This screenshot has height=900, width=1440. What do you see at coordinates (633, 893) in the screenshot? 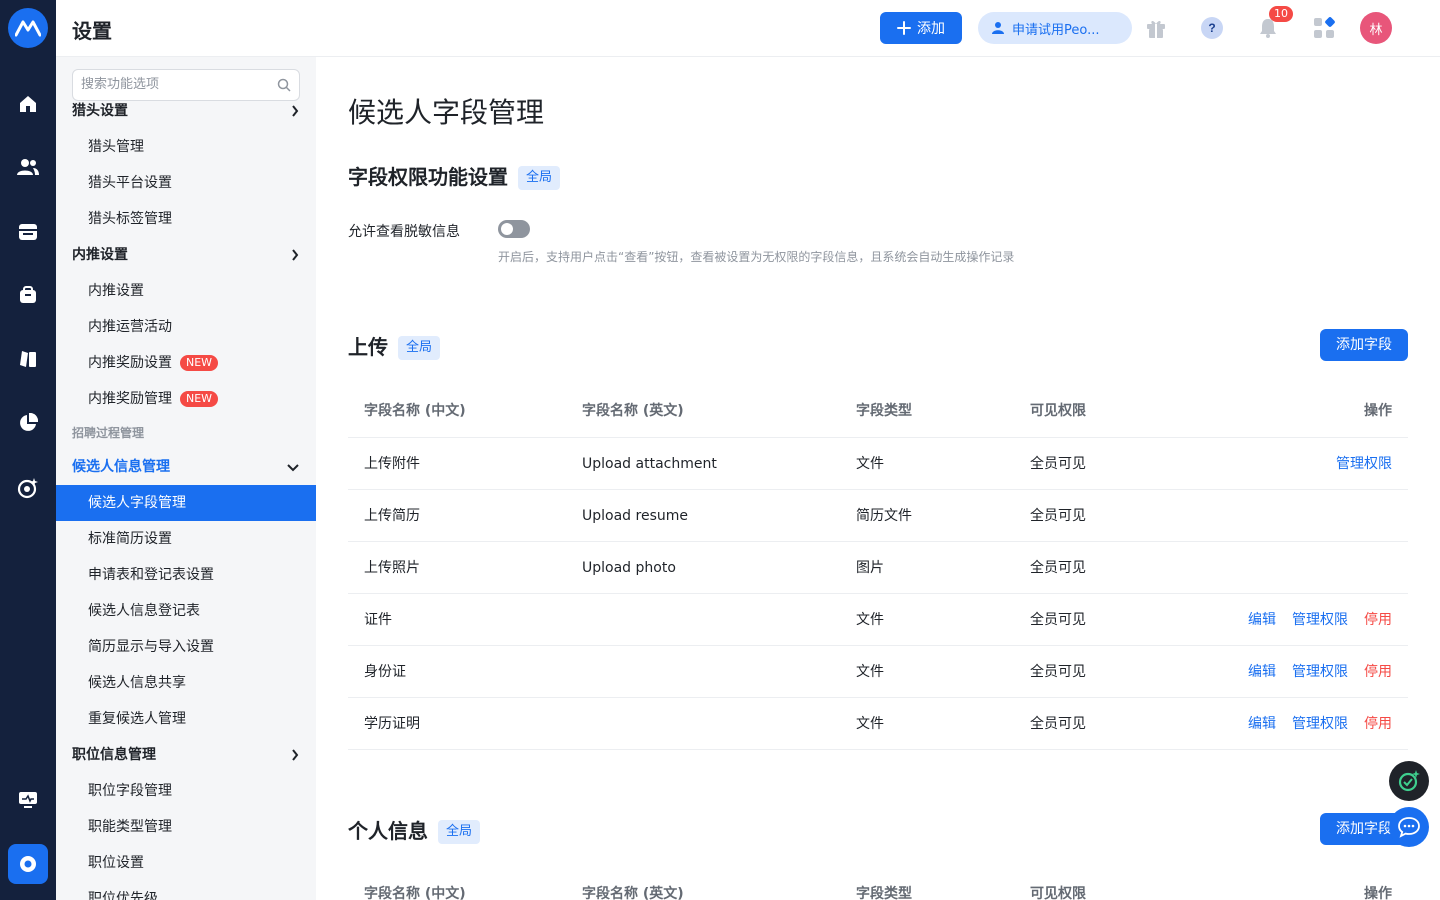
I see `column-header: 字段名称 (英文)` at bounding box center [633, 893].